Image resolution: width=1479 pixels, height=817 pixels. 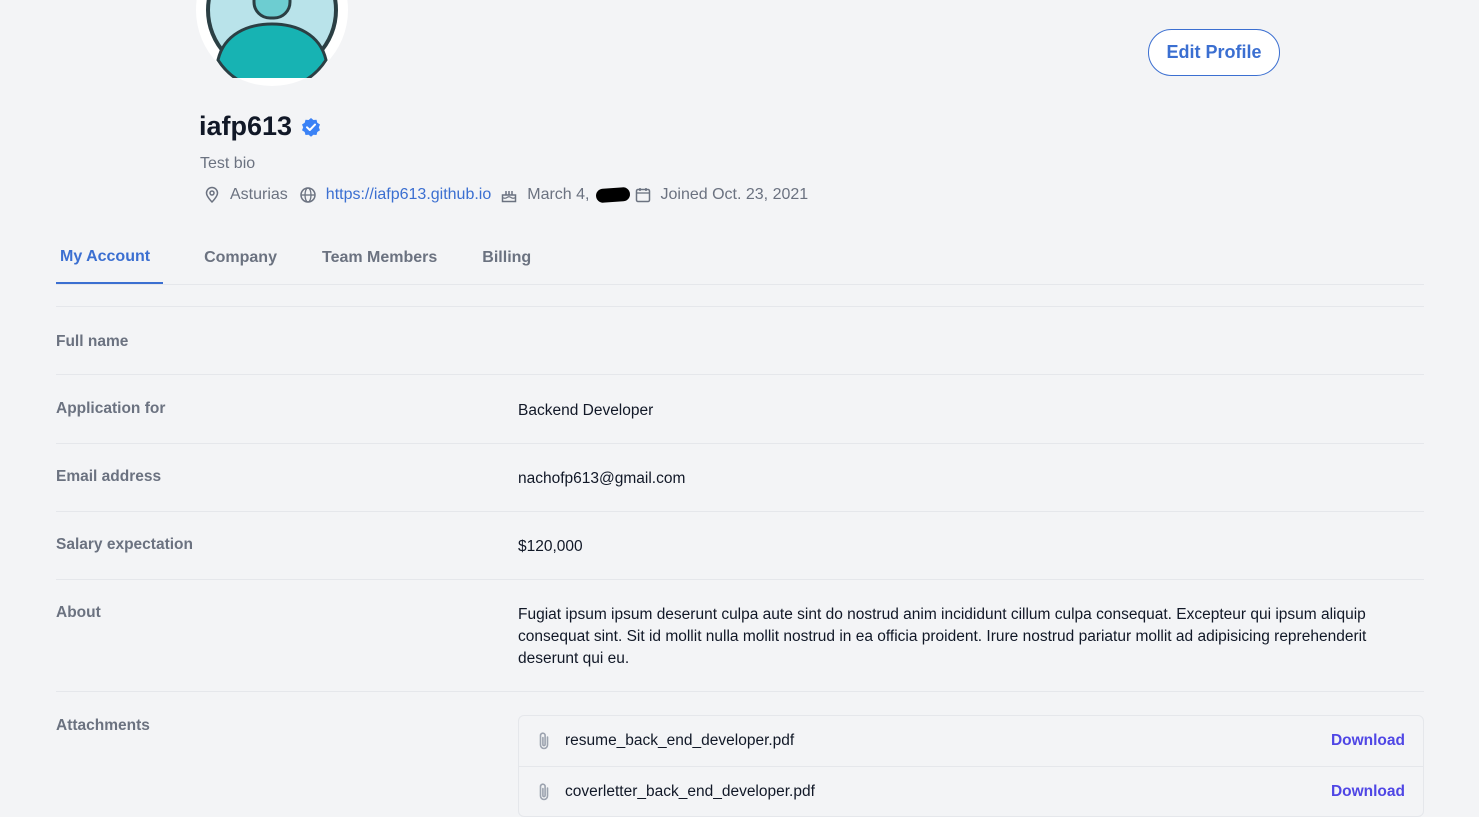 I want to click on tab-my-account: My Account, so click(x=110, y=258).